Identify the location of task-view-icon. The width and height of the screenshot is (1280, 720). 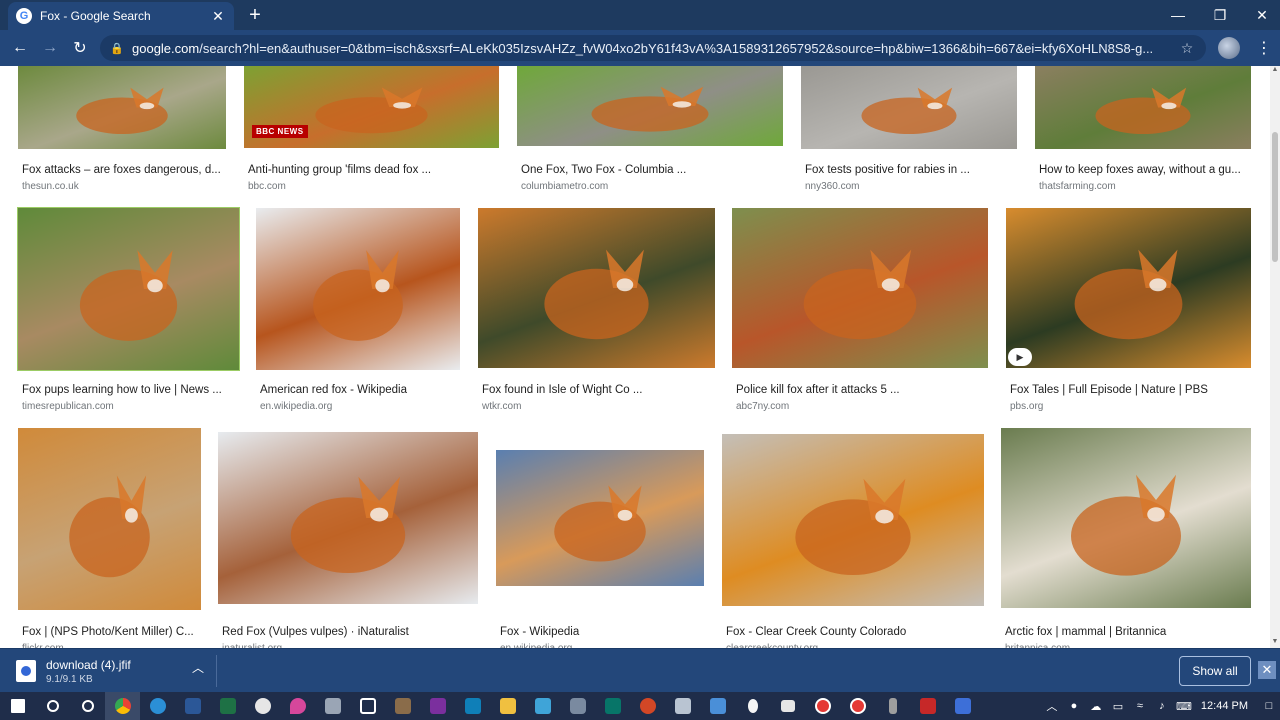
(87, 706).